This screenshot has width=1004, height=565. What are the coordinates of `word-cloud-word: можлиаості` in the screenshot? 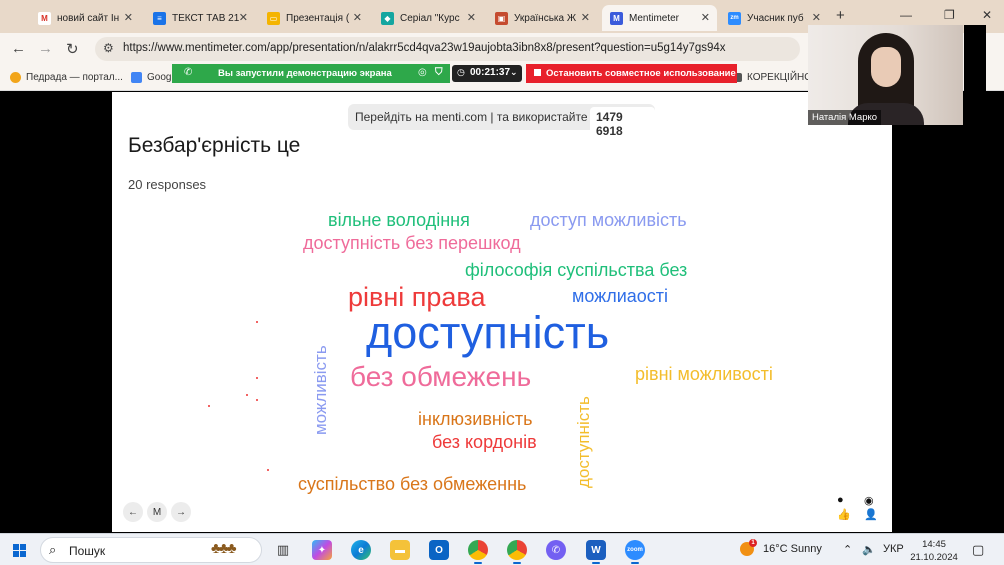 It's located at (620, 296).